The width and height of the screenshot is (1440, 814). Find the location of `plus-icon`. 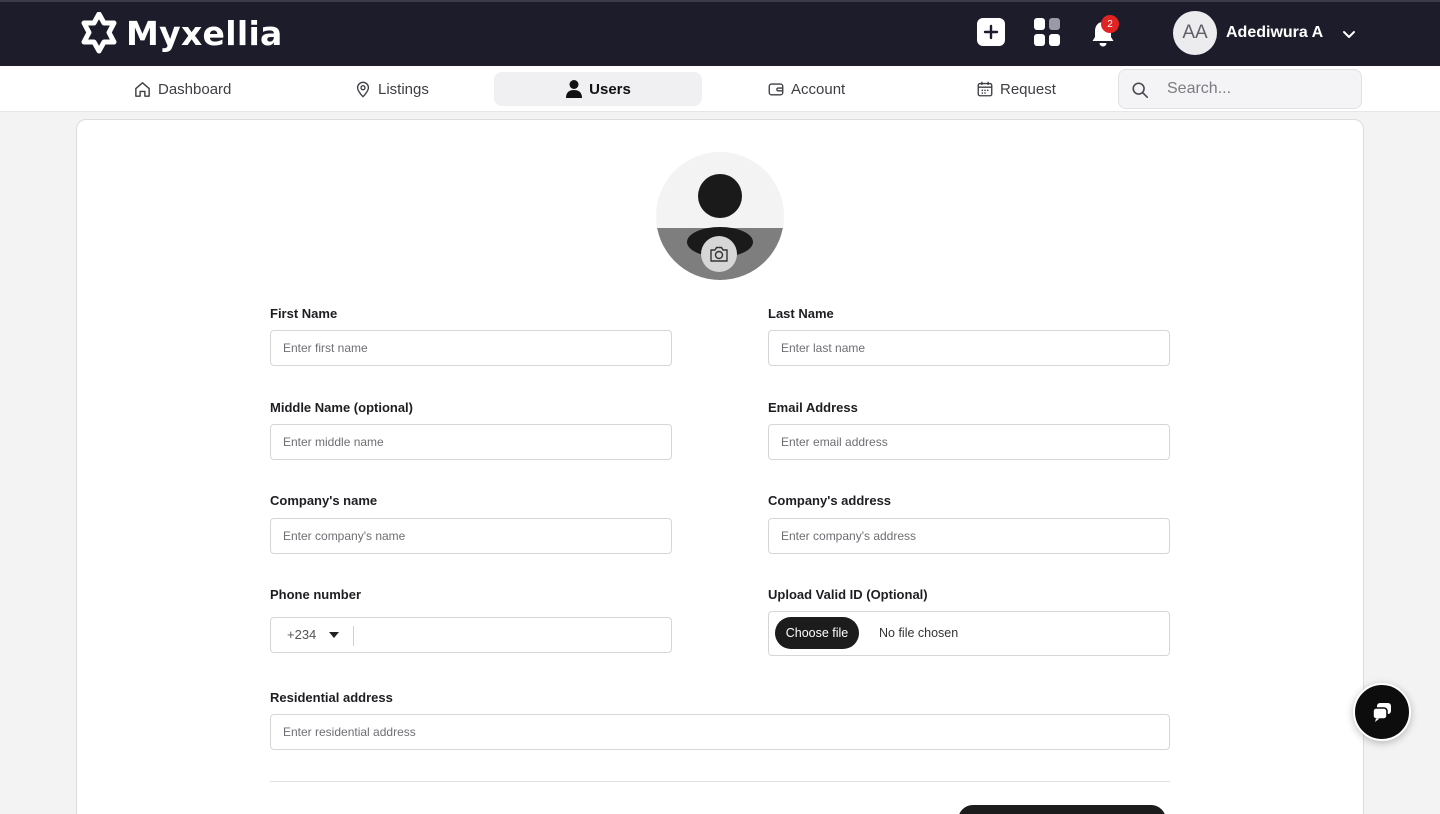

plus-icon is located at coordinates (991, 32).